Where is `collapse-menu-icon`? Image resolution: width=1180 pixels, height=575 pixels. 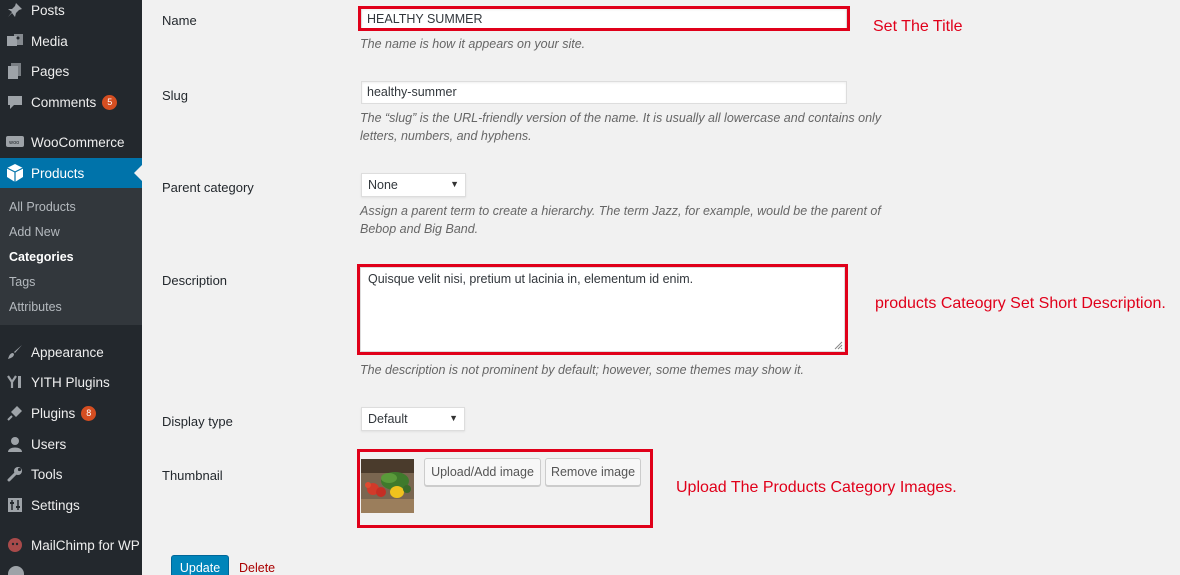 collapse-menu-icon is located at coordinates (16, 570).